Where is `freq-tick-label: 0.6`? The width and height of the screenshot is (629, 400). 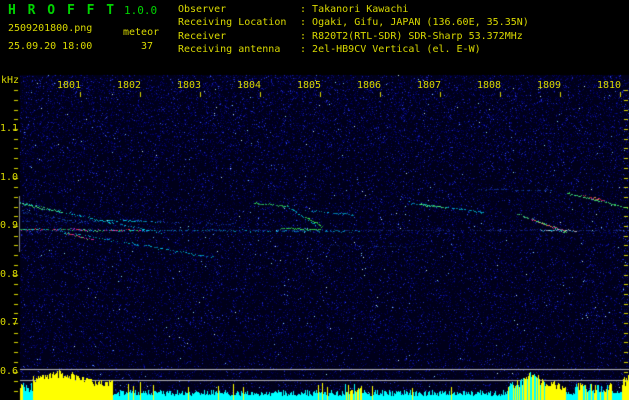
freq-tick-label: 0.6 is located at coordinates (9, 371).